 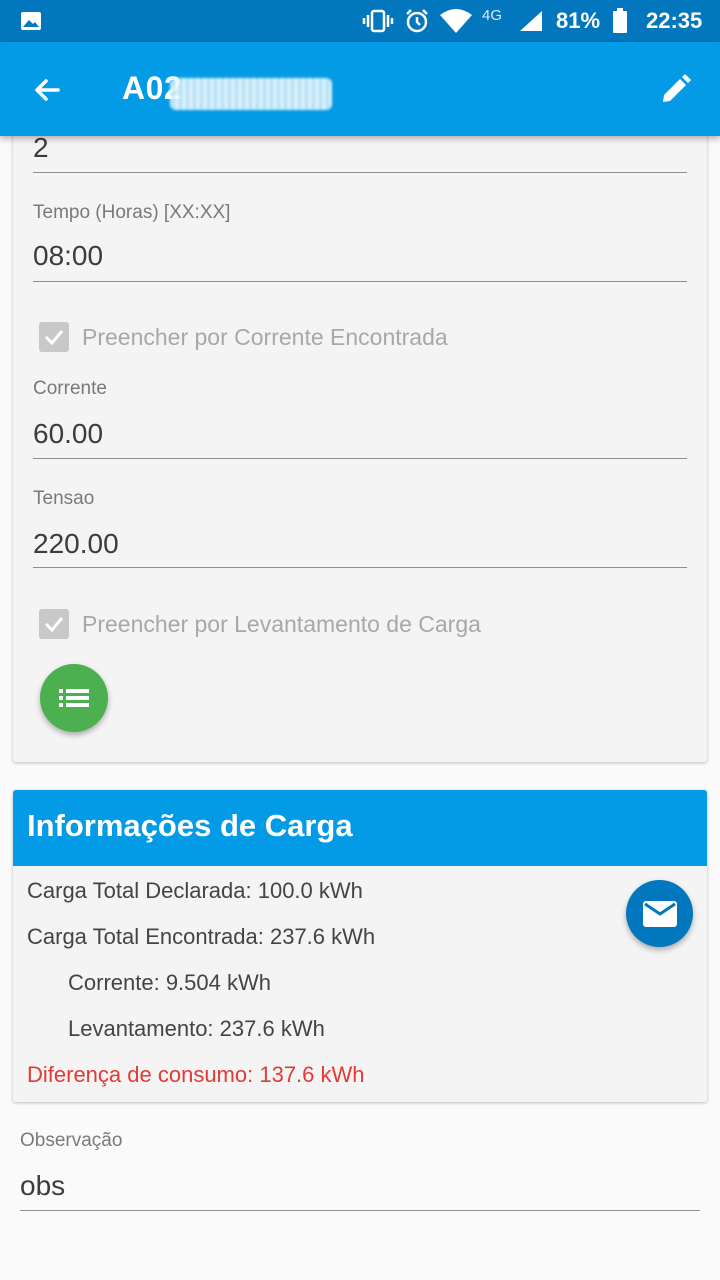 What do you see at coordinates (417, 21) in the screenshot?
I see `alarm-icon` at bounding box center [417, 21].